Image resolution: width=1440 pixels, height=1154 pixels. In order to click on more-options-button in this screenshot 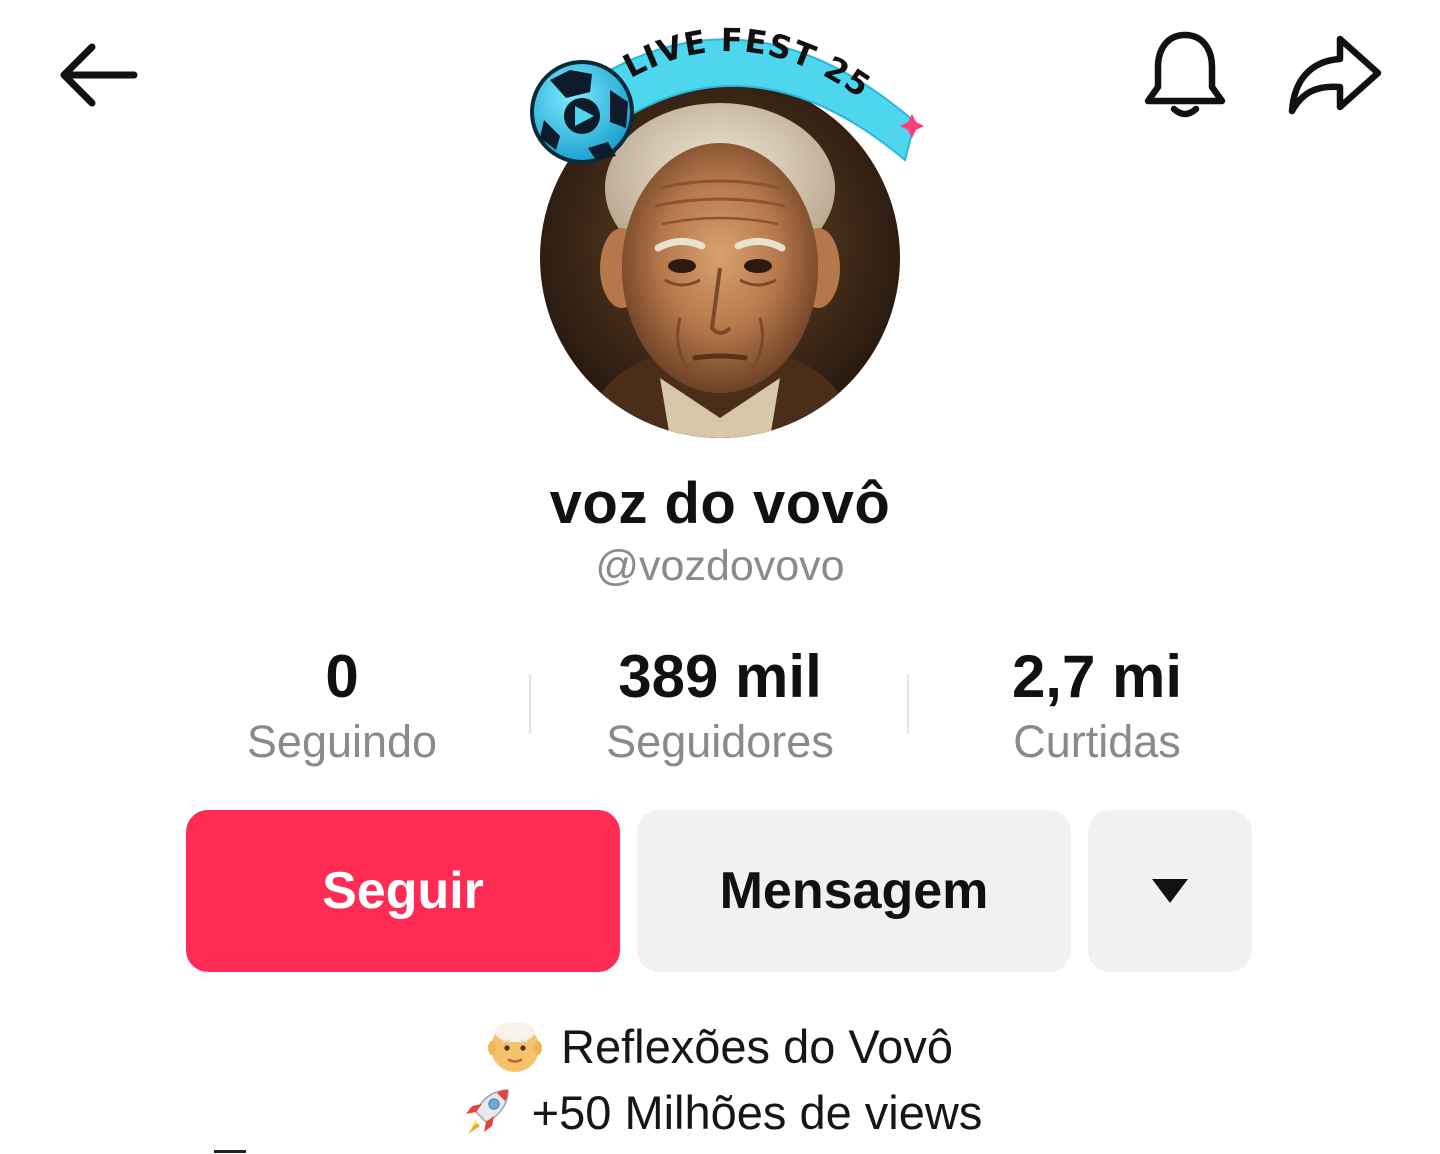, I will do `click(1170, 891)`.